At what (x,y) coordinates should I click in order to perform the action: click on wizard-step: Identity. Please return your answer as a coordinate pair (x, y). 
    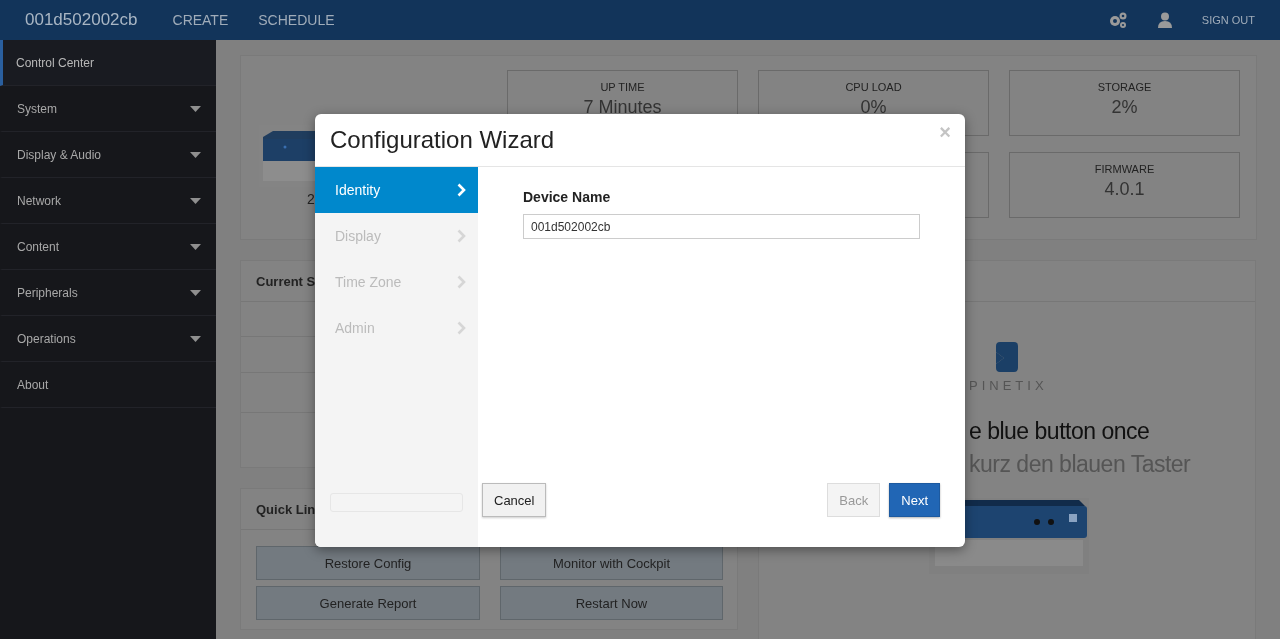
    Looking at the image, I should click on (396, 190).